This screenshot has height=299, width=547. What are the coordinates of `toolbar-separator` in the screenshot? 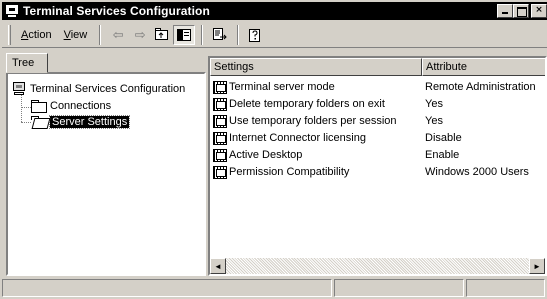 It's located at (100, 34).